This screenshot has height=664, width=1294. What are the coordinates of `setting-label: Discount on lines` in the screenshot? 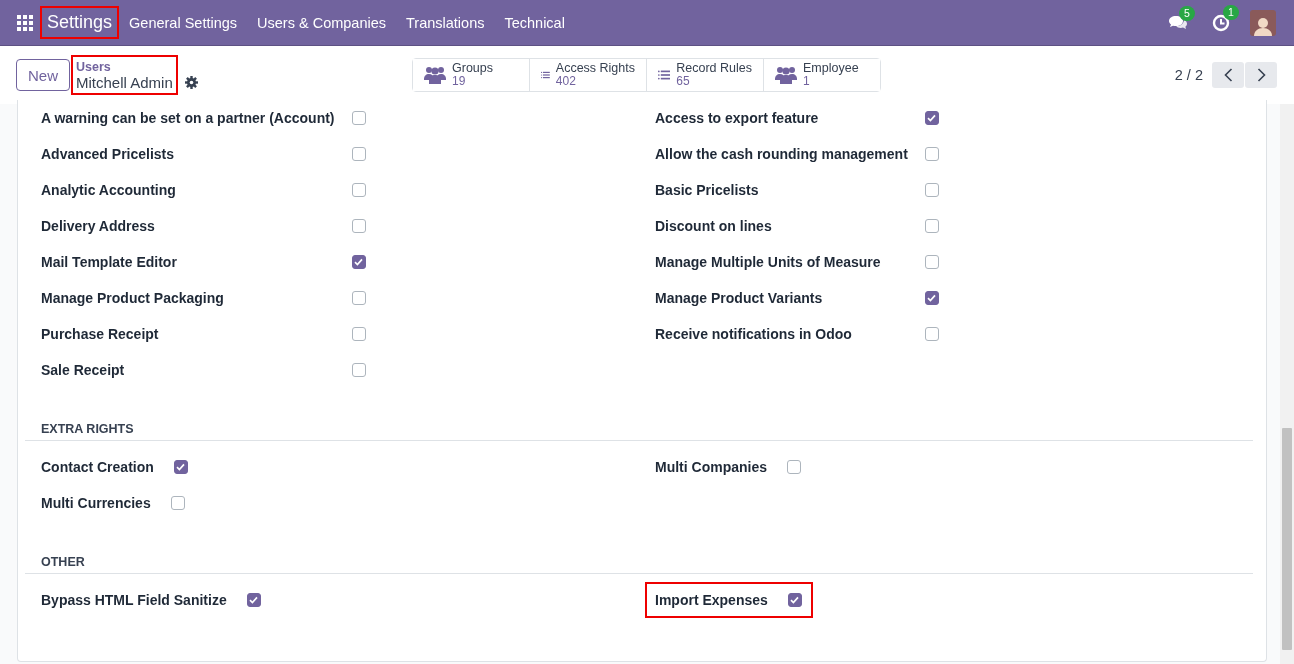 It's located at (714, 226).